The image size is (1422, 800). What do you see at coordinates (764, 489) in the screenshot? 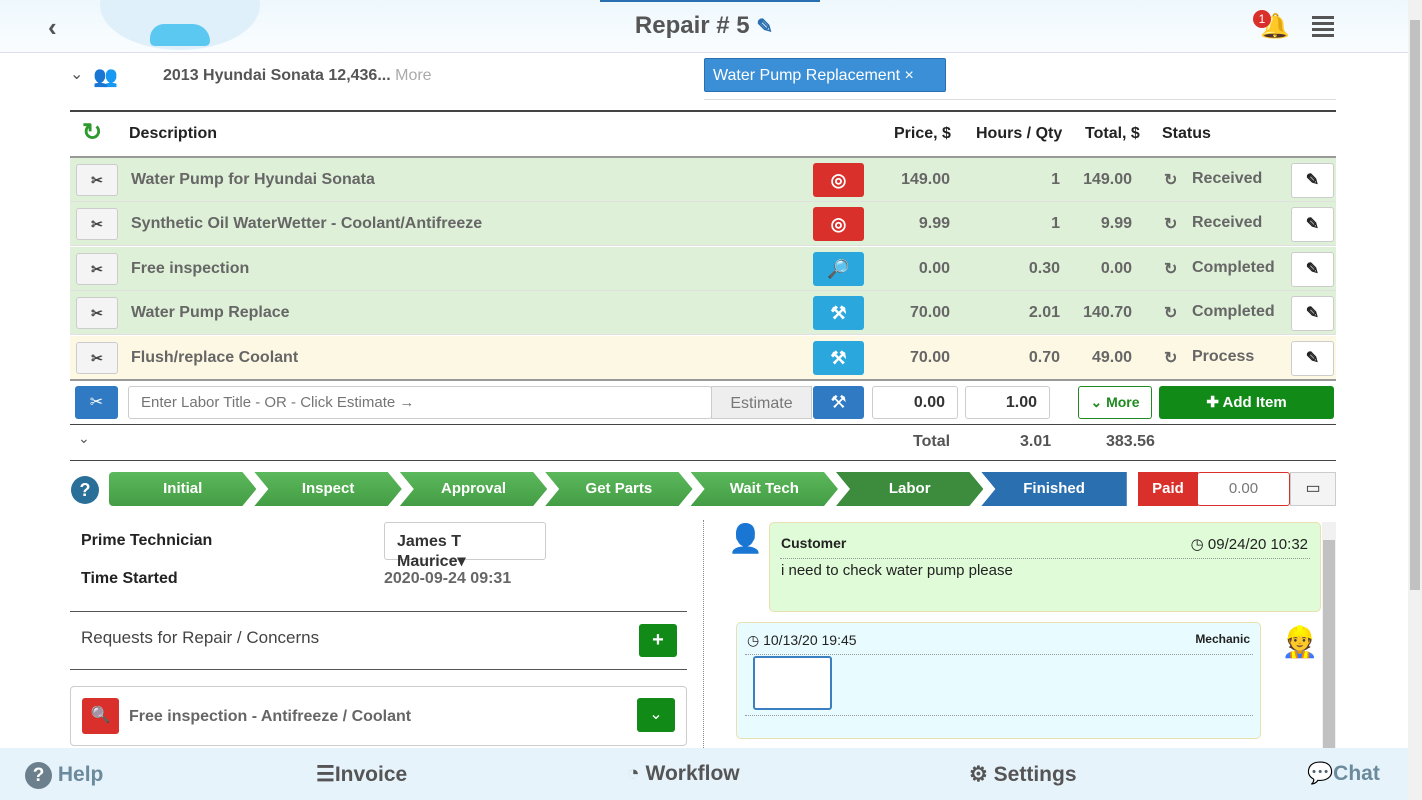
I see `workflow-stage-wait-tech: Wait Tech` at bounding box center [764, 489].